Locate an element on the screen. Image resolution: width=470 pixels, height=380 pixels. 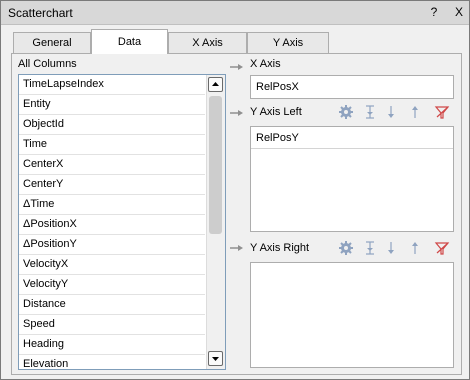
list-item: VelocityX is located at coordinates (112, 265).